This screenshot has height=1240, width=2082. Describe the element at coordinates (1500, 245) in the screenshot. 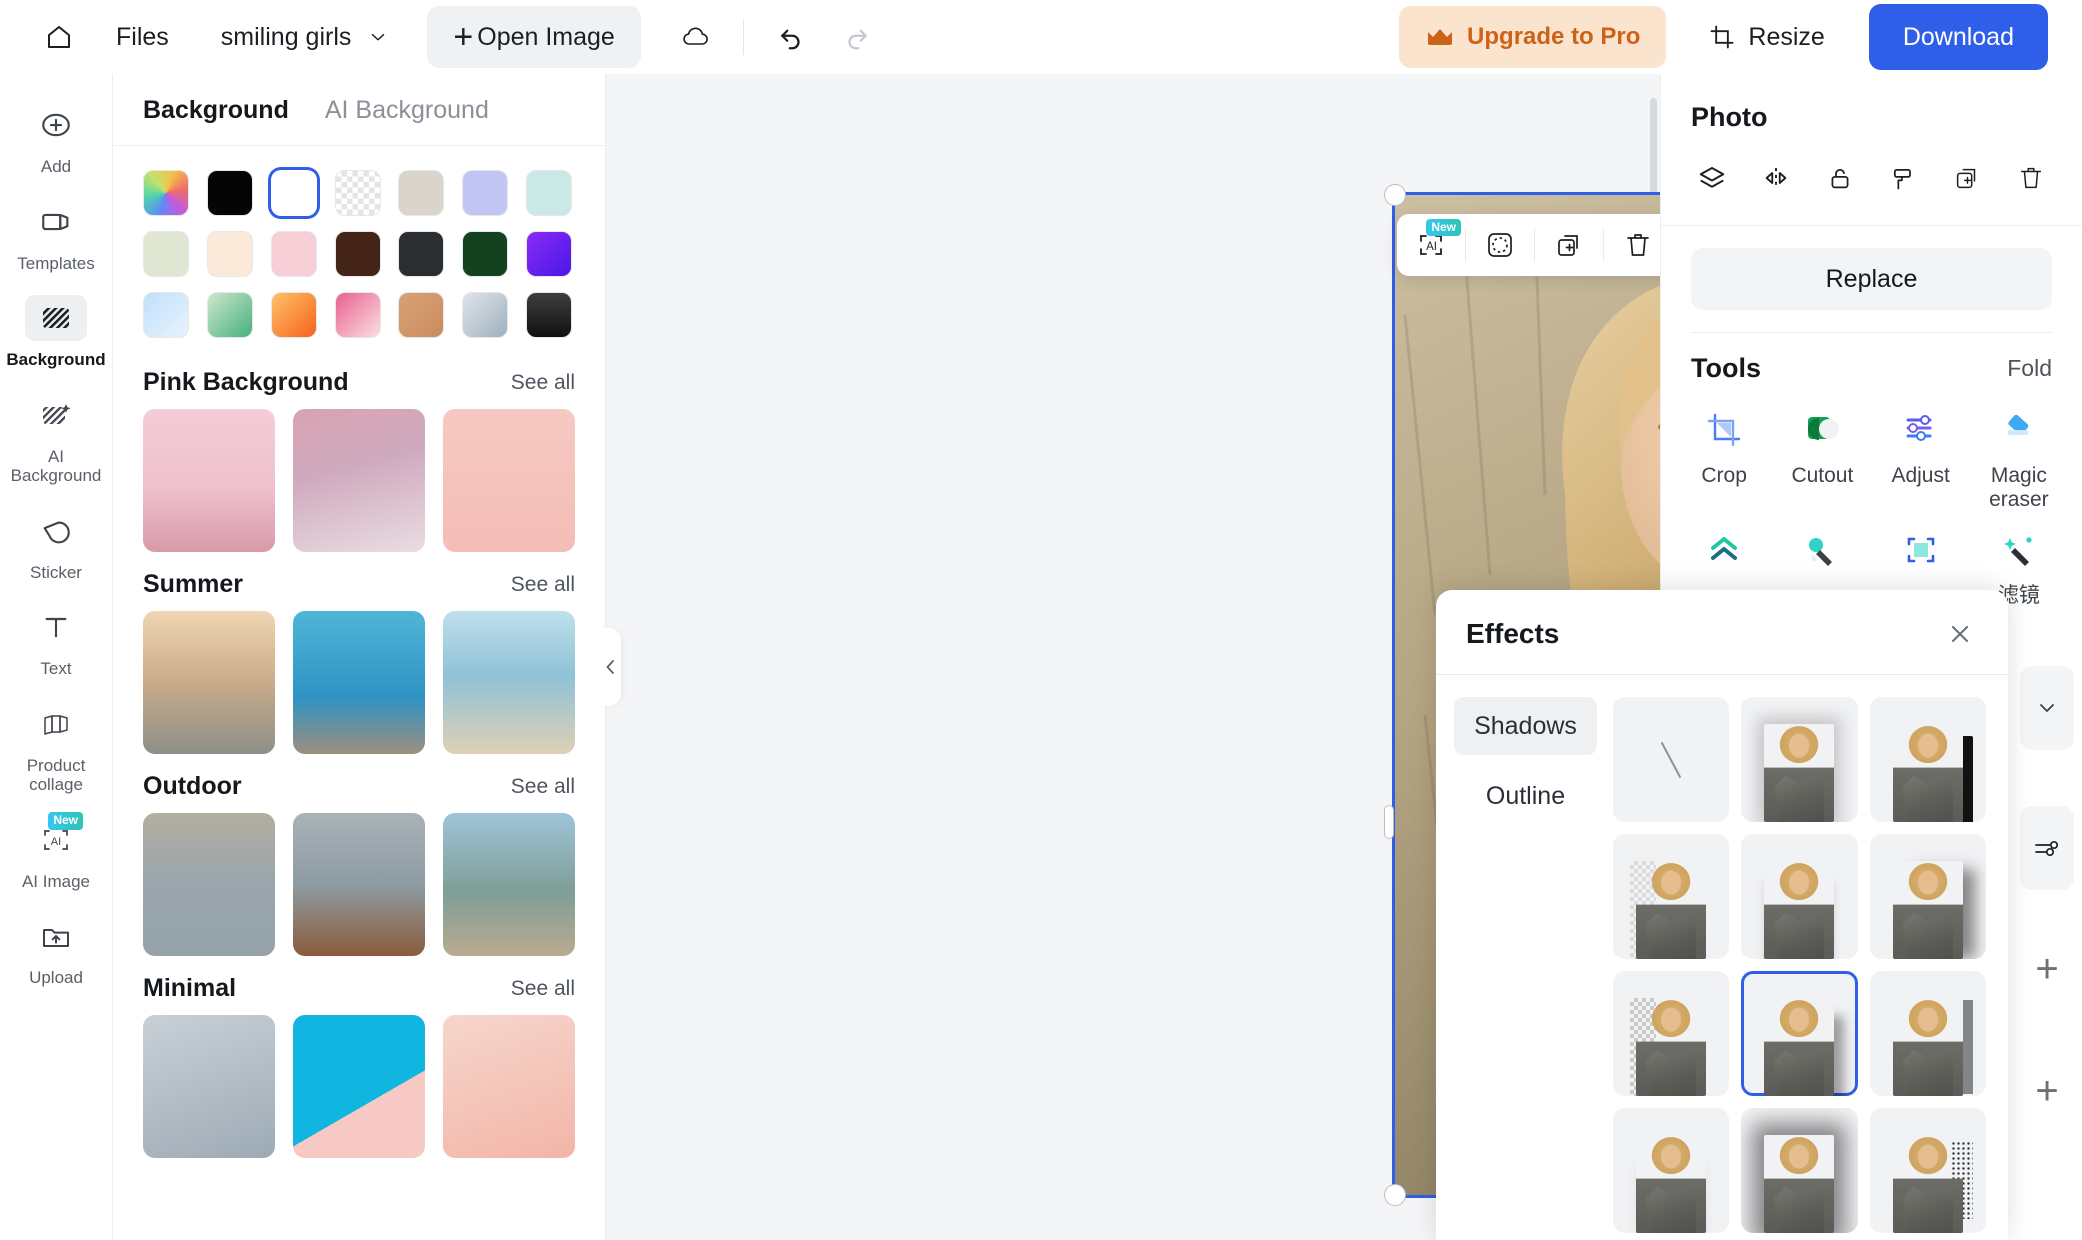

I see `object-cutout-button` at that location.